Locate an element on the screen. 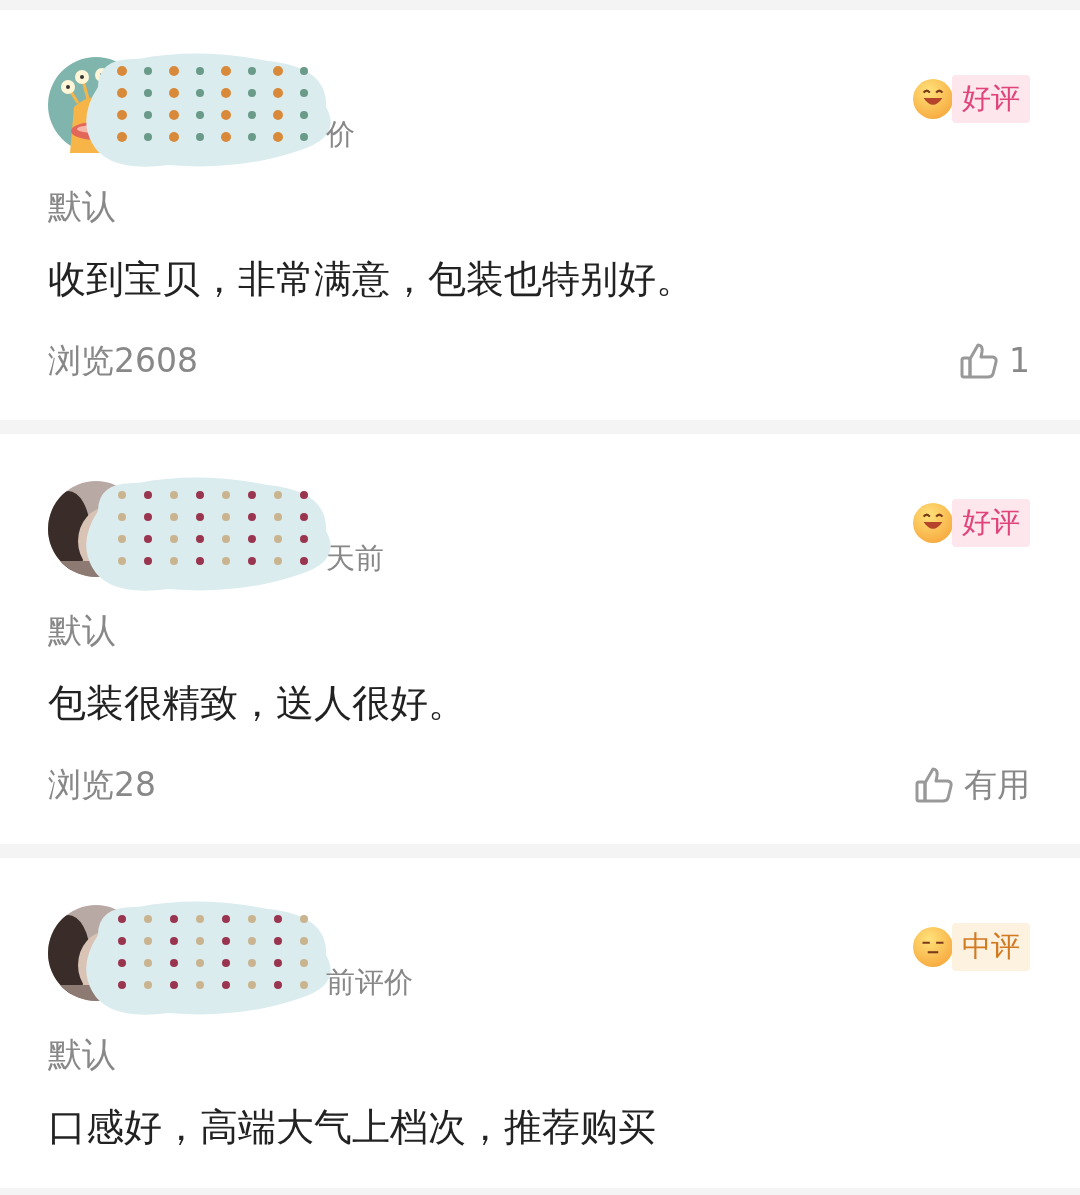 The image size is (1080, 1195). like-button: 有用 is located at coordinates (972, 785).